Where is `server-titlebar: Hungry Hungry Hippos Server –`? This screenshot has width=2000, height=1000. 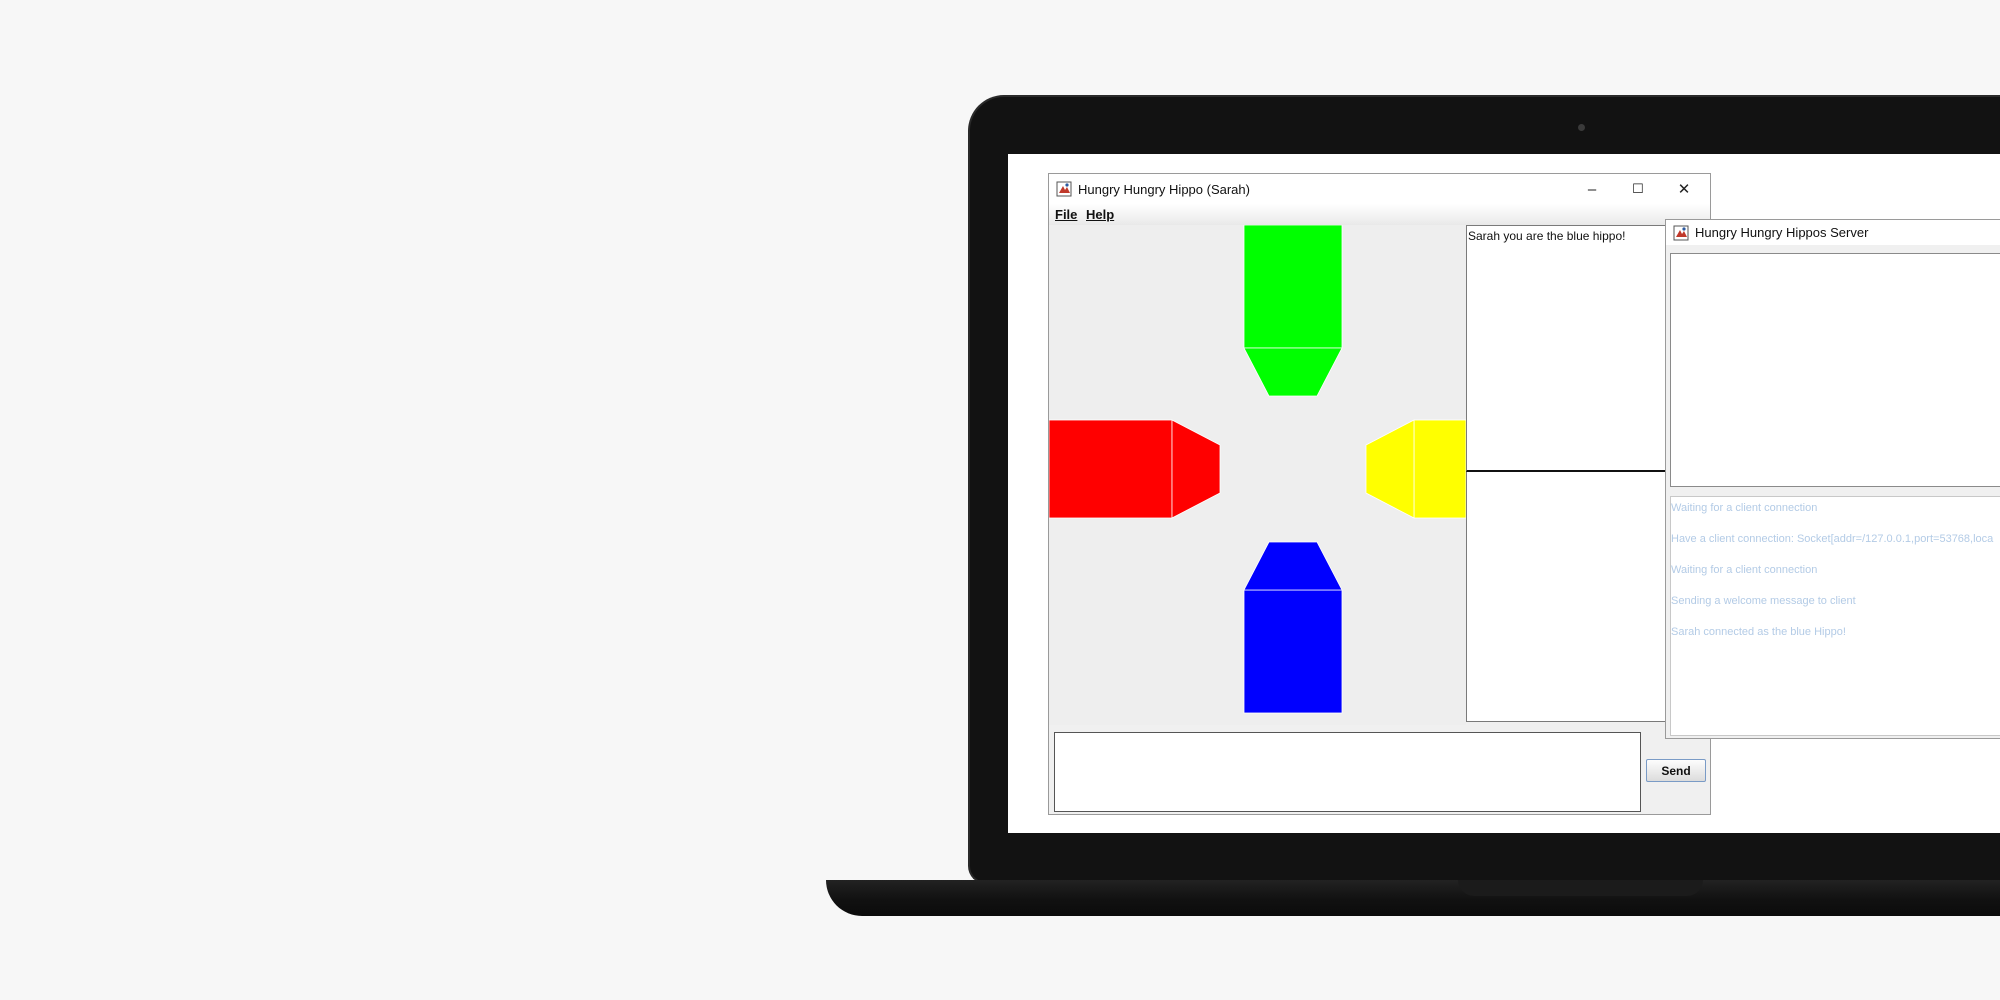 server-titlebar: Hungry Hungry Hippos Server – is located at coordinates (1833, 232).